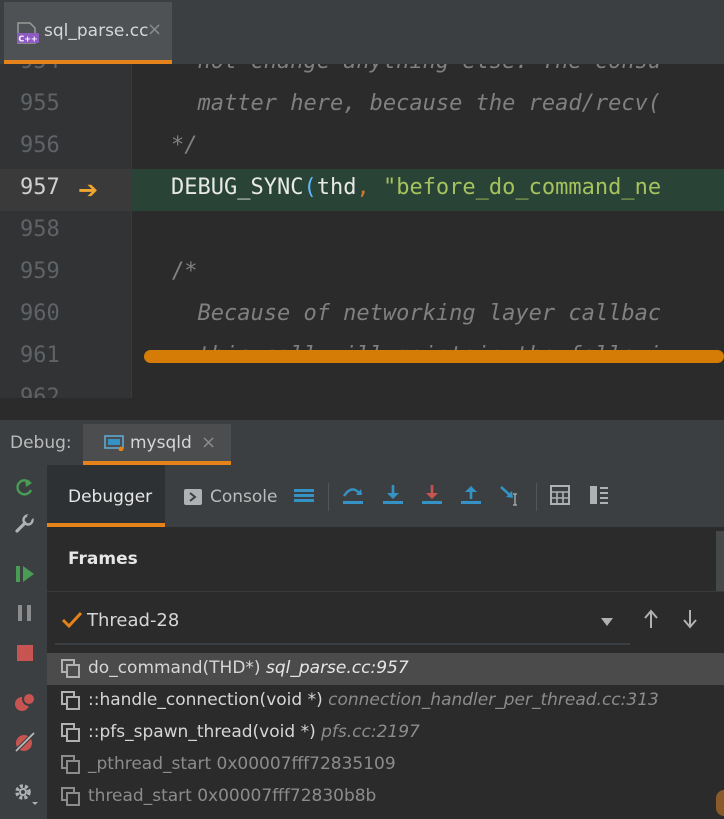 Image resolution: width=724 pixels, height=819 pixels. Describe the element at coordinates (510, 495) in the screenshot. I see `run-to-cursor-icon` at that location.